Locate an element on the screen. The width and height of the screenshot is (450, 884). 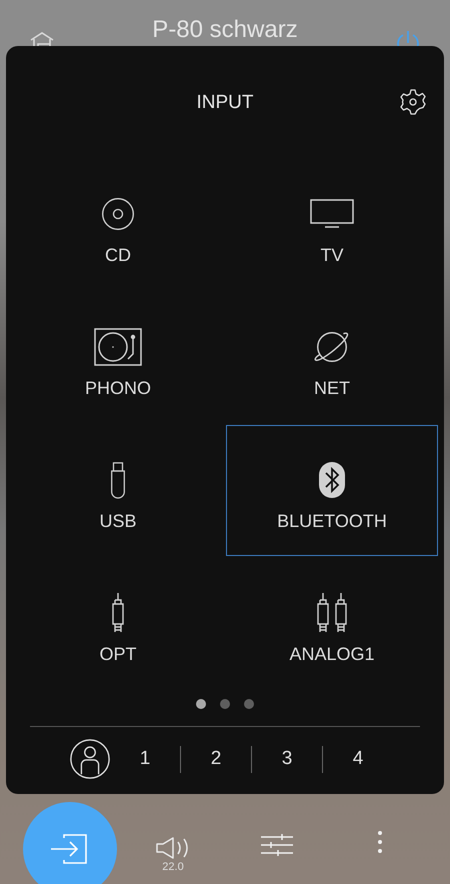
cable-plug-icon is located at coordinates (118, 613).